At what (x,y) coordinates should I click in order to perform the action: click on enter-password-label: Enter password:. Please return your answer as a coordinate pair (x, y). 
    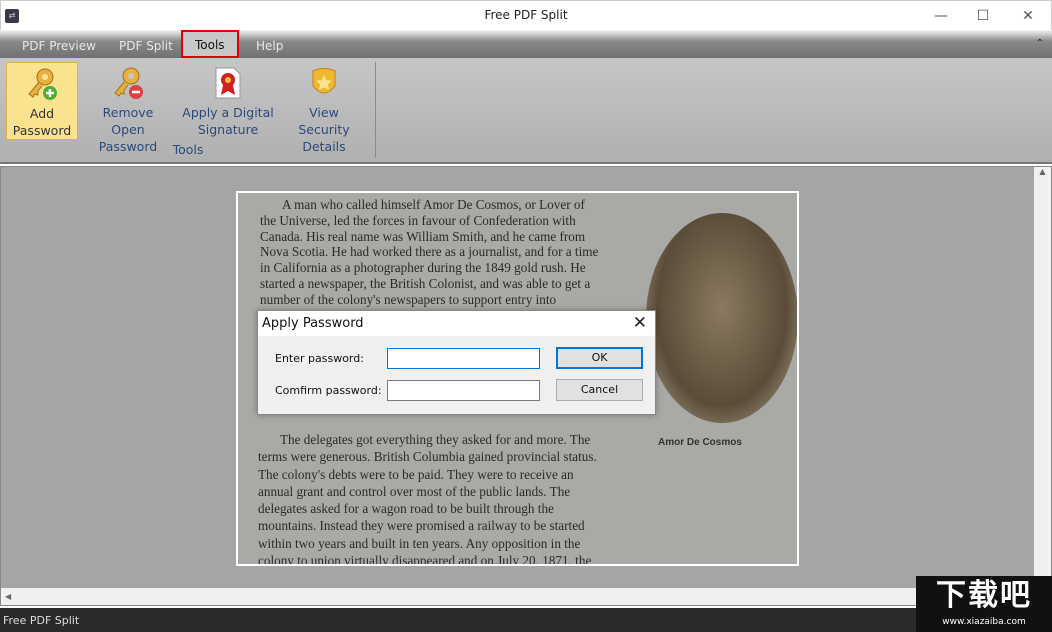
    Looking at the image, I should click on (319, 358).